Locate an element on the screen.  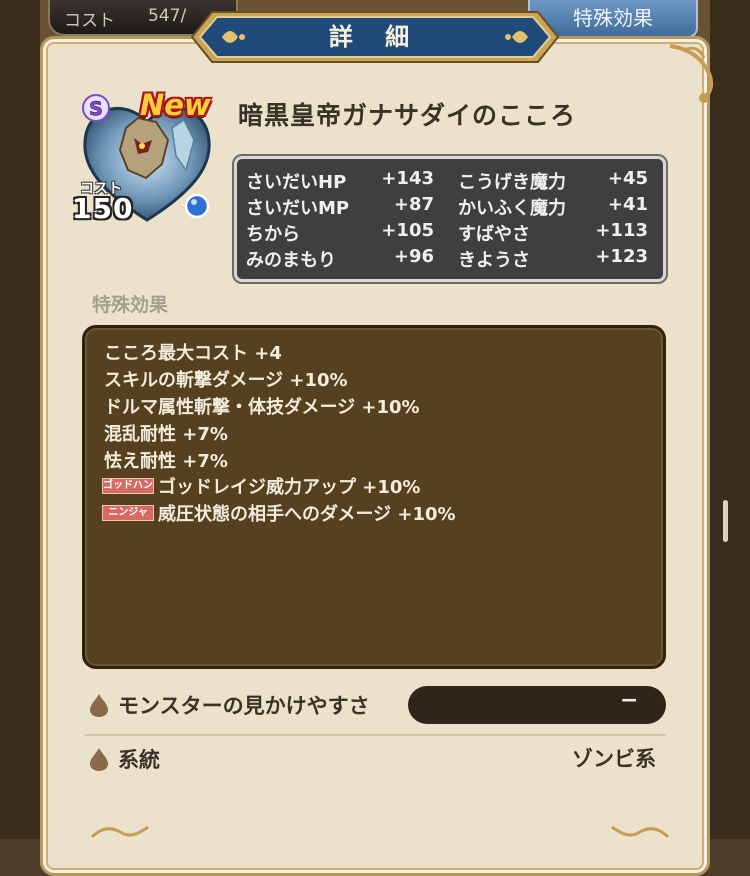
stat-value: +41 is located at coordinates (627, 204).